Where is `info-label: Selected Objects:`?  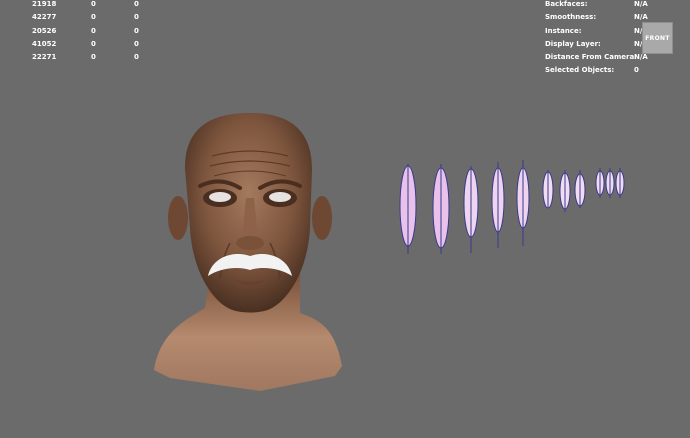
info-label: Selected Objects: is located at coordinates (580, 70).